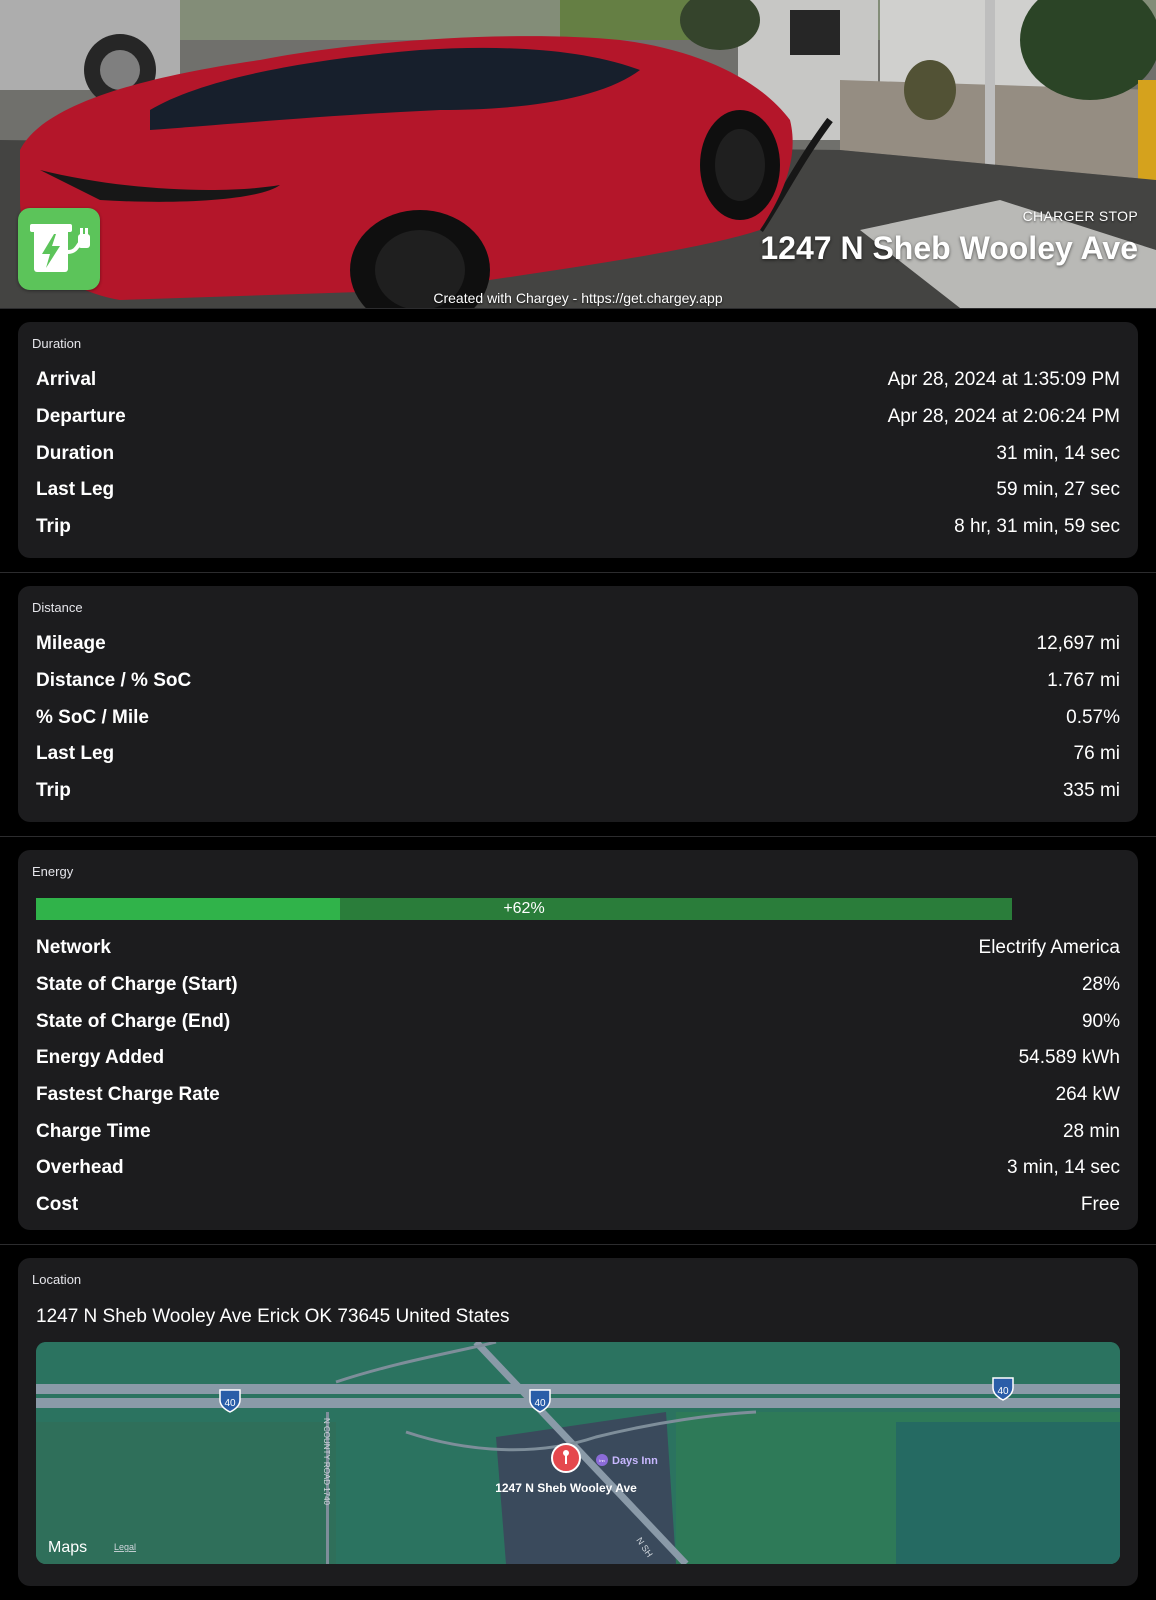 The height and width of the screenshot is (1600, 1156). Describe the element at coordinates (1049, 948) in the screenshot. I see `row-value: Electrify America` at that location.